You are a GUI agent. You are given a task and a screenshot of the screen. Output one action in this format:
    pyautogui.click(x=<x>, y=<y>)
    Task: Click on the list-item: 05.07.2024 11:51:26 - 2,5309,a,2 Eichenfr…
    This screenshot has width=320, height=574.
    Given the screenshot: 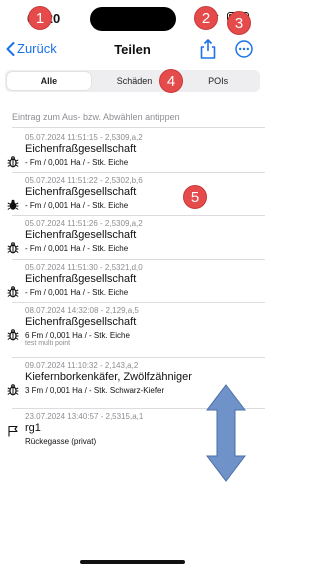 What is the action you would take?
    pyautogui.click(x=132, y=240)
    